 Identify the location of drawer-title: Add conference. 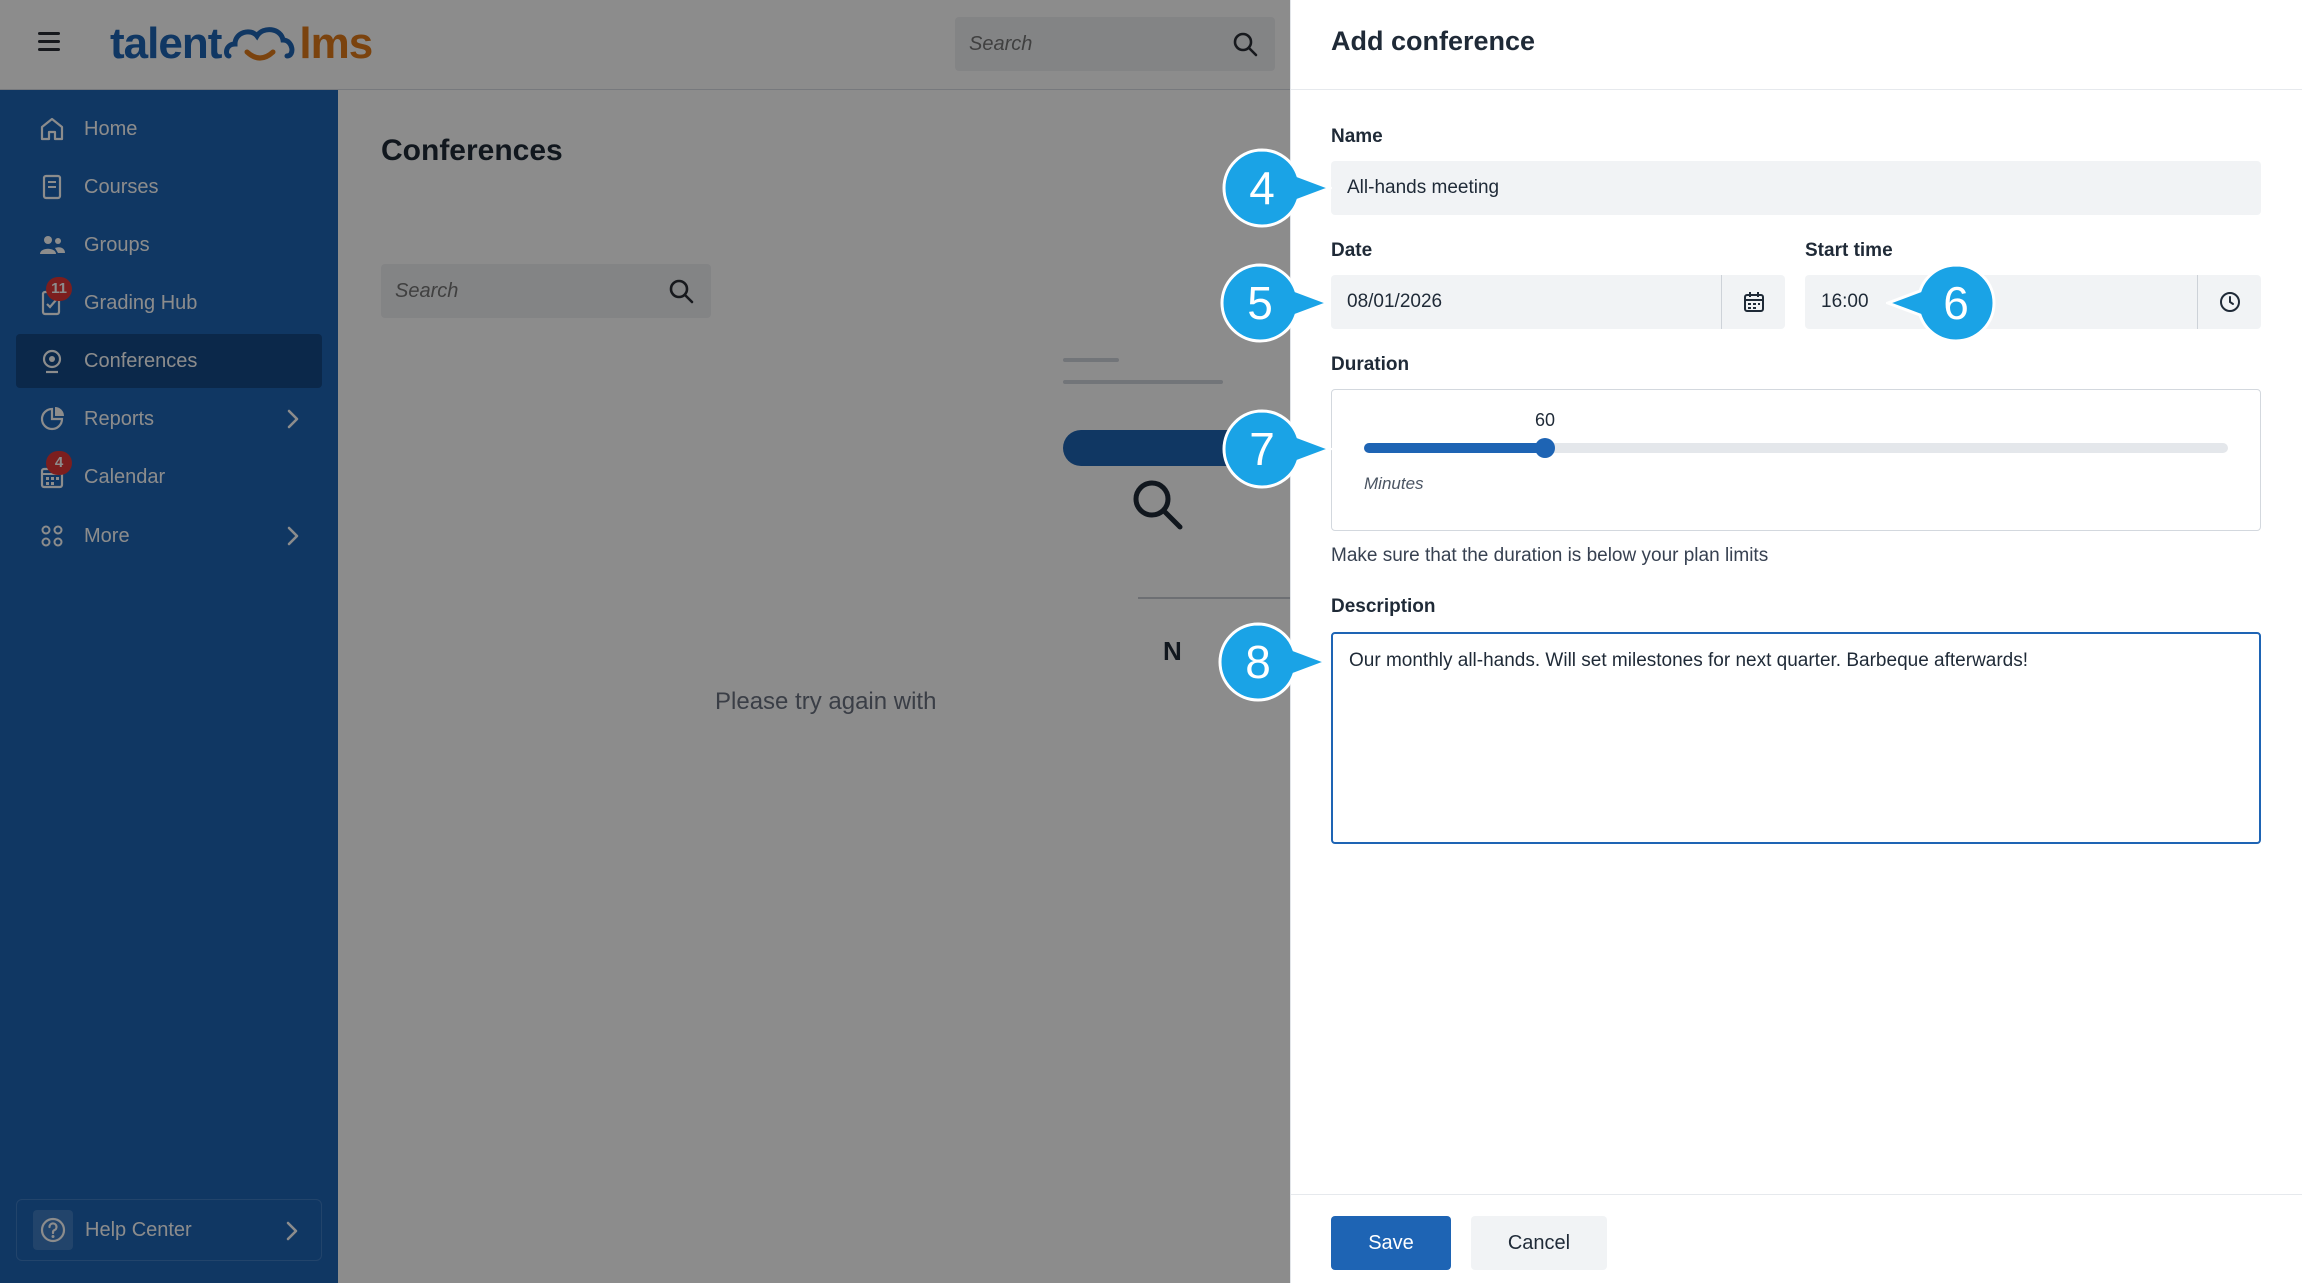
(1433, 41).